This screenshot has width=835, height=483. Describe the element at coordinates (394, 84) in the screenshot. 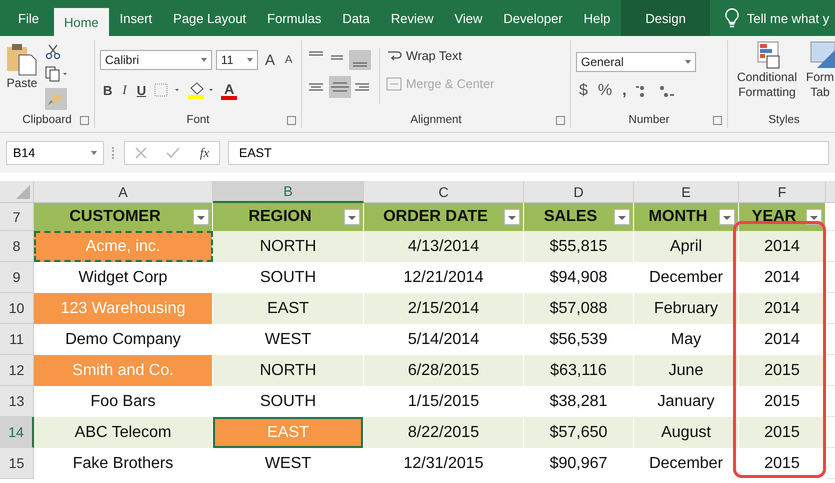

I see `merge-icon` at that location.